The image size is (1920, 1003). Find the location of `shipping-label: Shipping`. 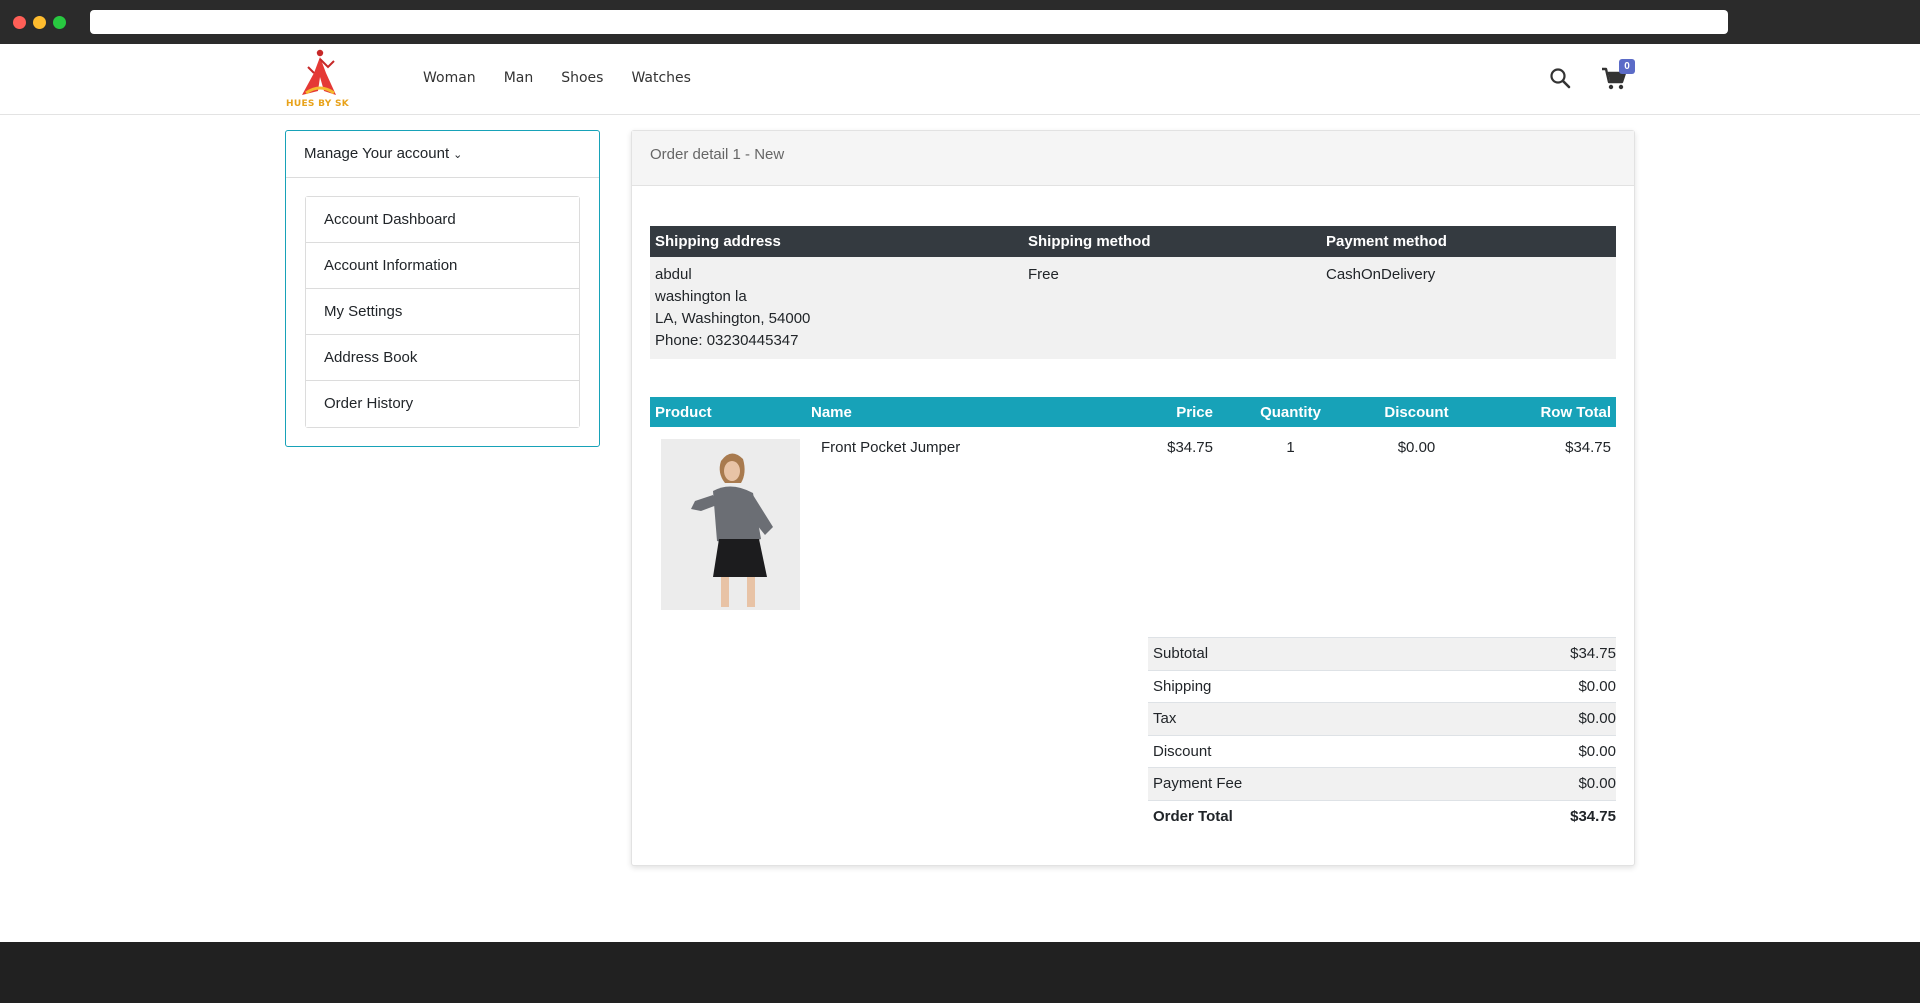

shipping-label: Shipping is located at coordinates (1300, 686).